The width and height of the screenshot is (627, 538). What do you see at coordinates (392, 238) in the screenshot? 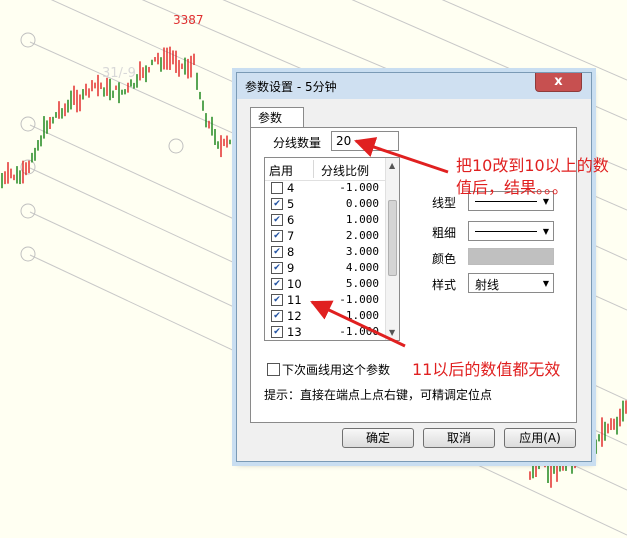
I see `scroll-thumb` at bounding box center [392, 238].